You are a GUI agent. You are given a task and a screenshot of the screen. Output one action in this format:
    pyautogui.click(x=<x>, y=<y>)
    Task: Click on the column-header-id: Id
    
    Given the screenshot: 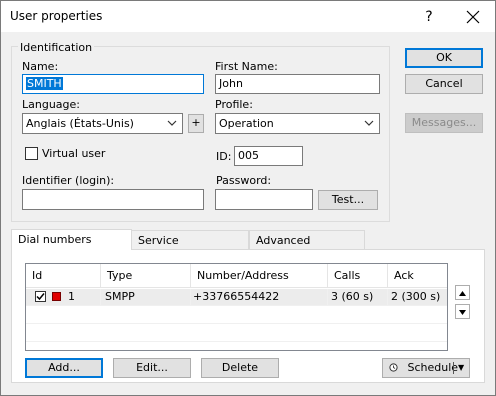 What is the action you would take?
    pyautogui.click(x=63, y=276)
    